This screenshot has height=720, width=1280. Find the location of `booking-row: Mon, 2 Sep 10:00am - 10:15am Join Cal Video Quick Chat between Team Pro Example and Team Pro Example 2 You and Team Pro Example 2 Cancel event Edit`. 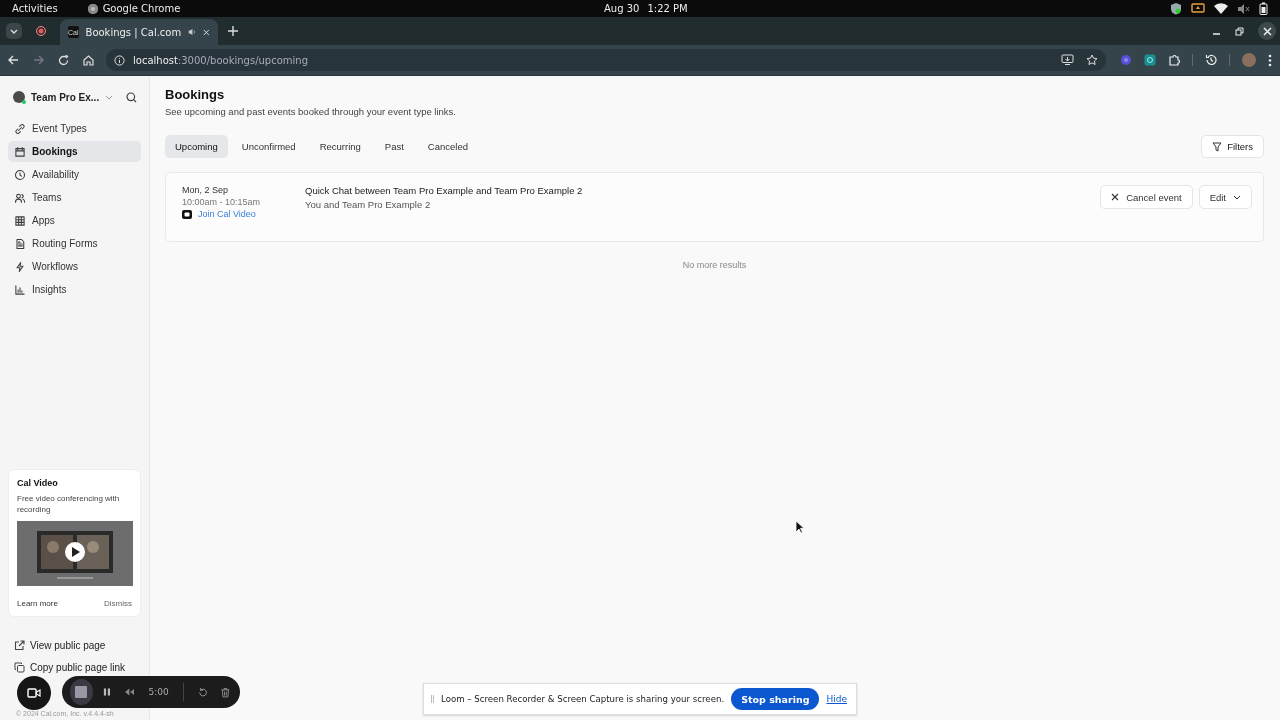

booking-row: Mon, 2 Sep 10:00am - 10:15am Join Cal Video Quick Chat between Team Pro Example and Team Pro Example 2 You and Team Pro Example 2 Cancel event Edit is located at coordinates (714, 207).